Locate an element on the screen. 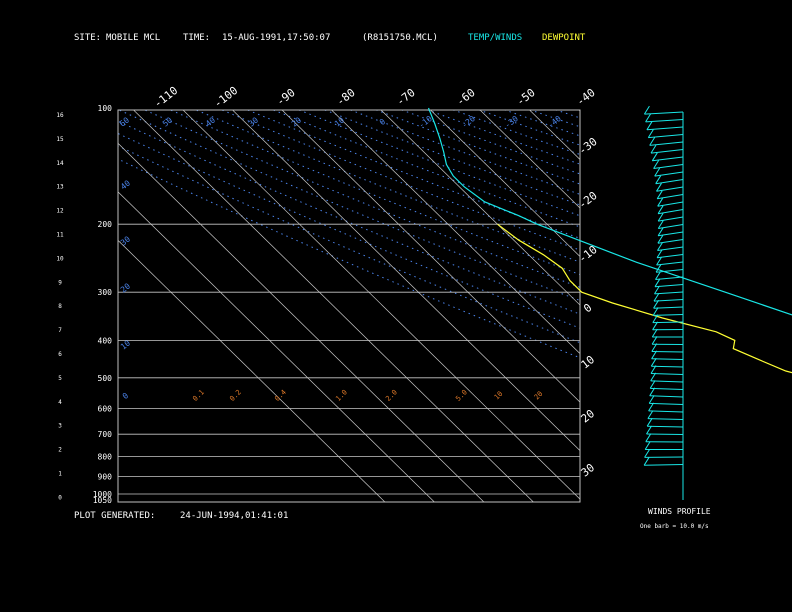 This screenshot has height=612, width=792. site-label: SITE: is located at coordinates (87, 38).